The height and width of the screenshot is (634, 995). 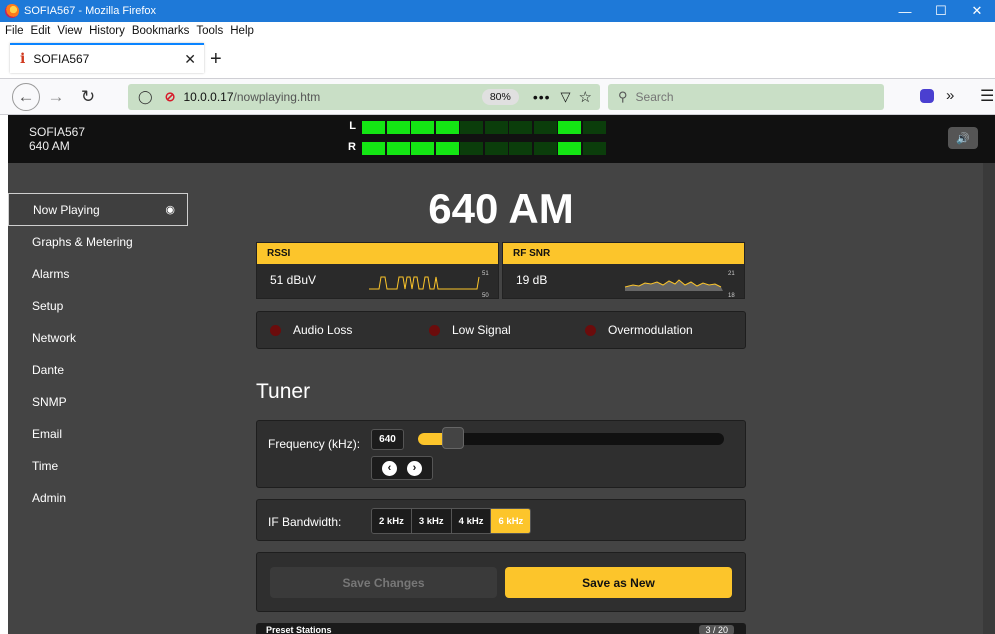 I want to click on frequency-input: 640, so click(x=387, y=439).